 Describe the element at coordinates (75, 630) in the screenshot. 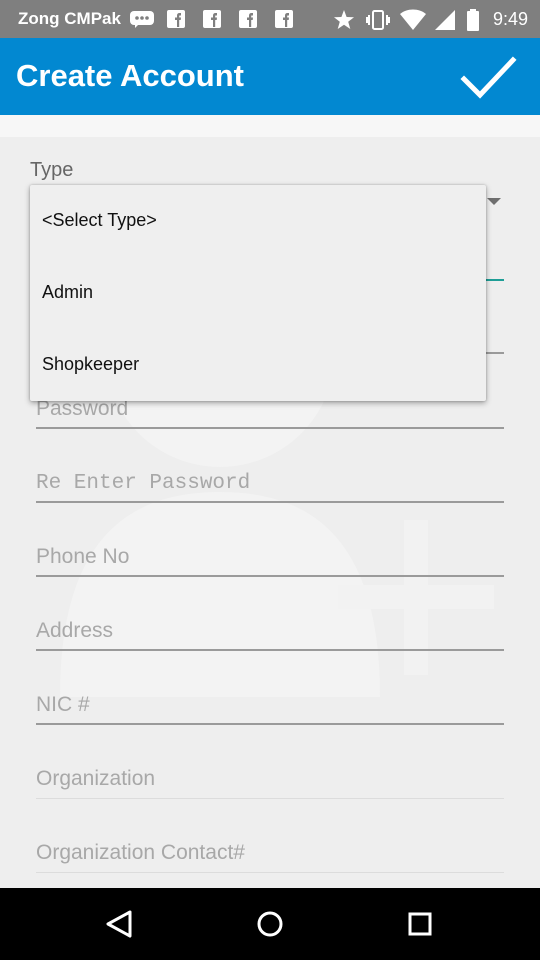

I see `address-placeholder: Address` at that location.